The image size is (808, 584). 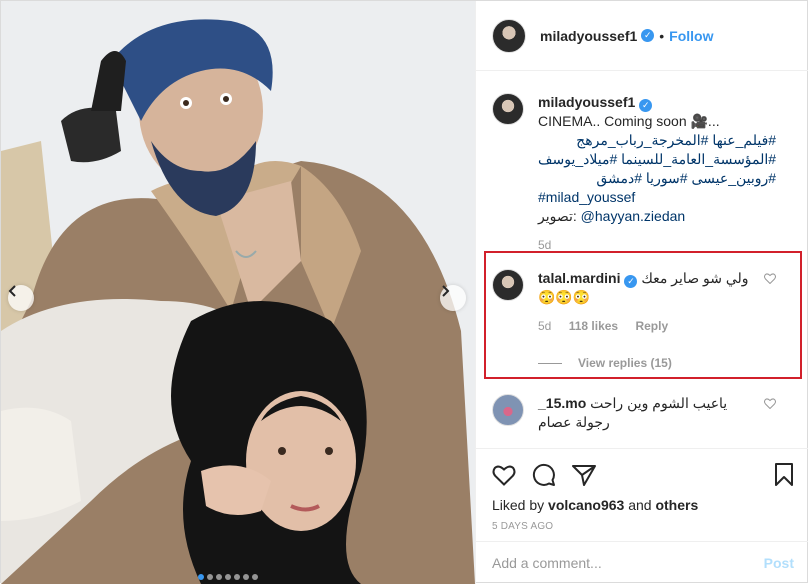 I want to click on hashtag-link: #milad_youssef, so click(x=657, y=197).